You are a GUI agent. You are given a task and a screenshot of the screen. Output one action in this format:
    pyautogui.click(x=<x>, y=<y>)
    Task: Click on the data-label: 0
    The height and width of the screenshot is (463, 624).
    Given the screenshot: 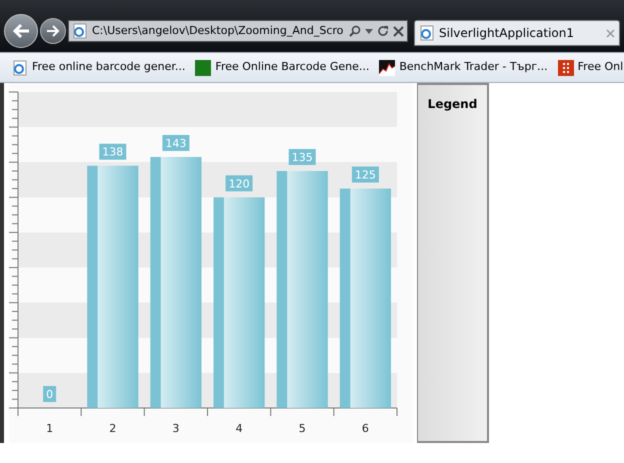 What is the action you would take?
    pyautogui.click(x=50, y=394)
    